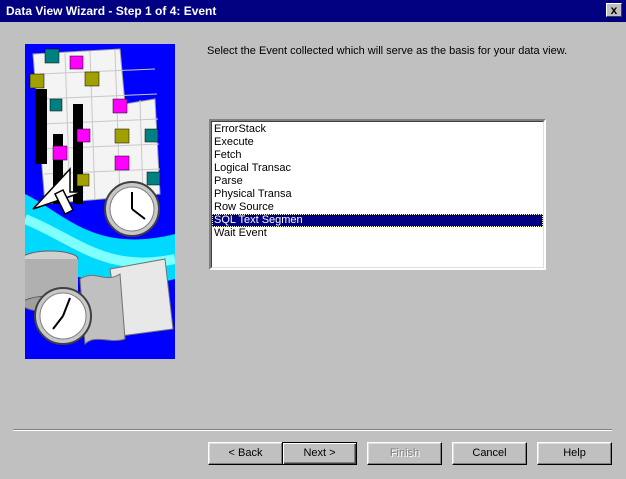  I want to click on next-button: Next >, so click(319, 453).